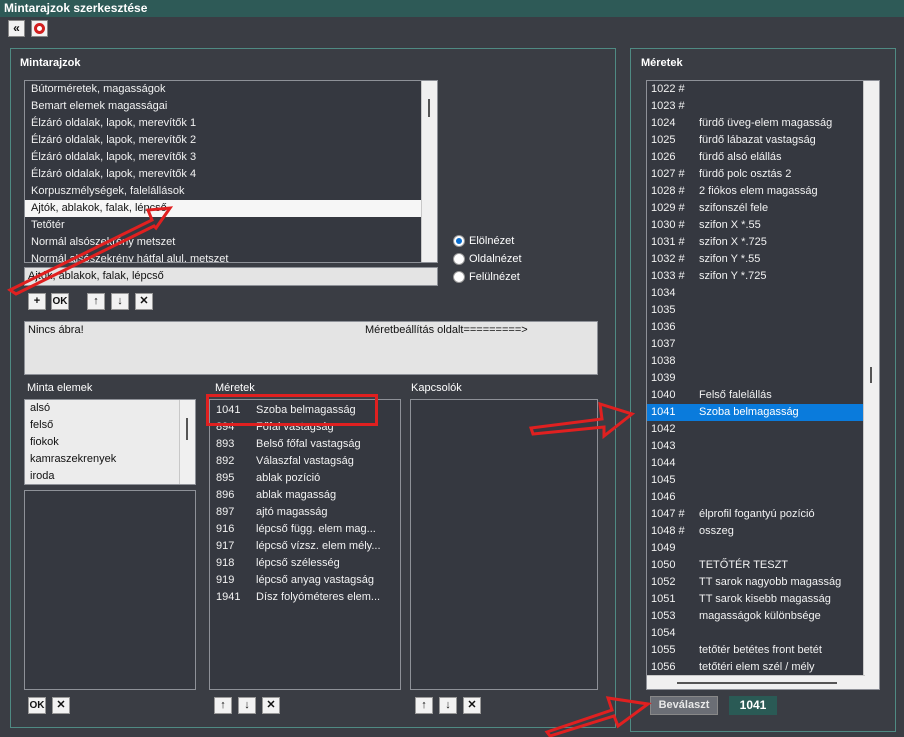 This screenshot has width=904, height=737. What do you see at coordinates (763, 157) in the screenshot?
I see `size-right-item: 1026 fürdő alsó elállás` at bounding box center [763, 157].